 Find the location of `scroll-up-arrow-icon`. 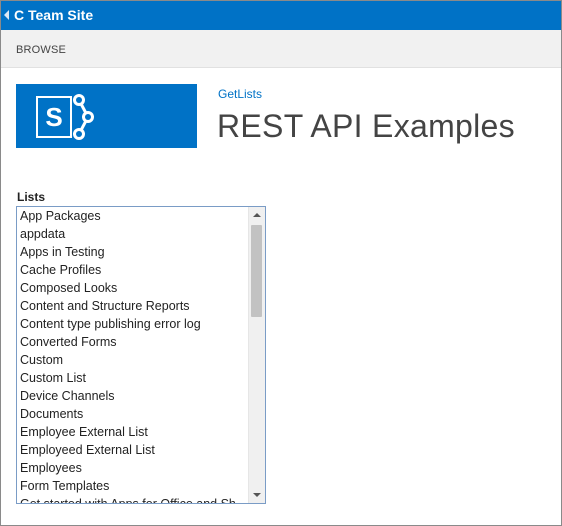

scroll-up-arrow-icon is located at coordinates (257, 215).